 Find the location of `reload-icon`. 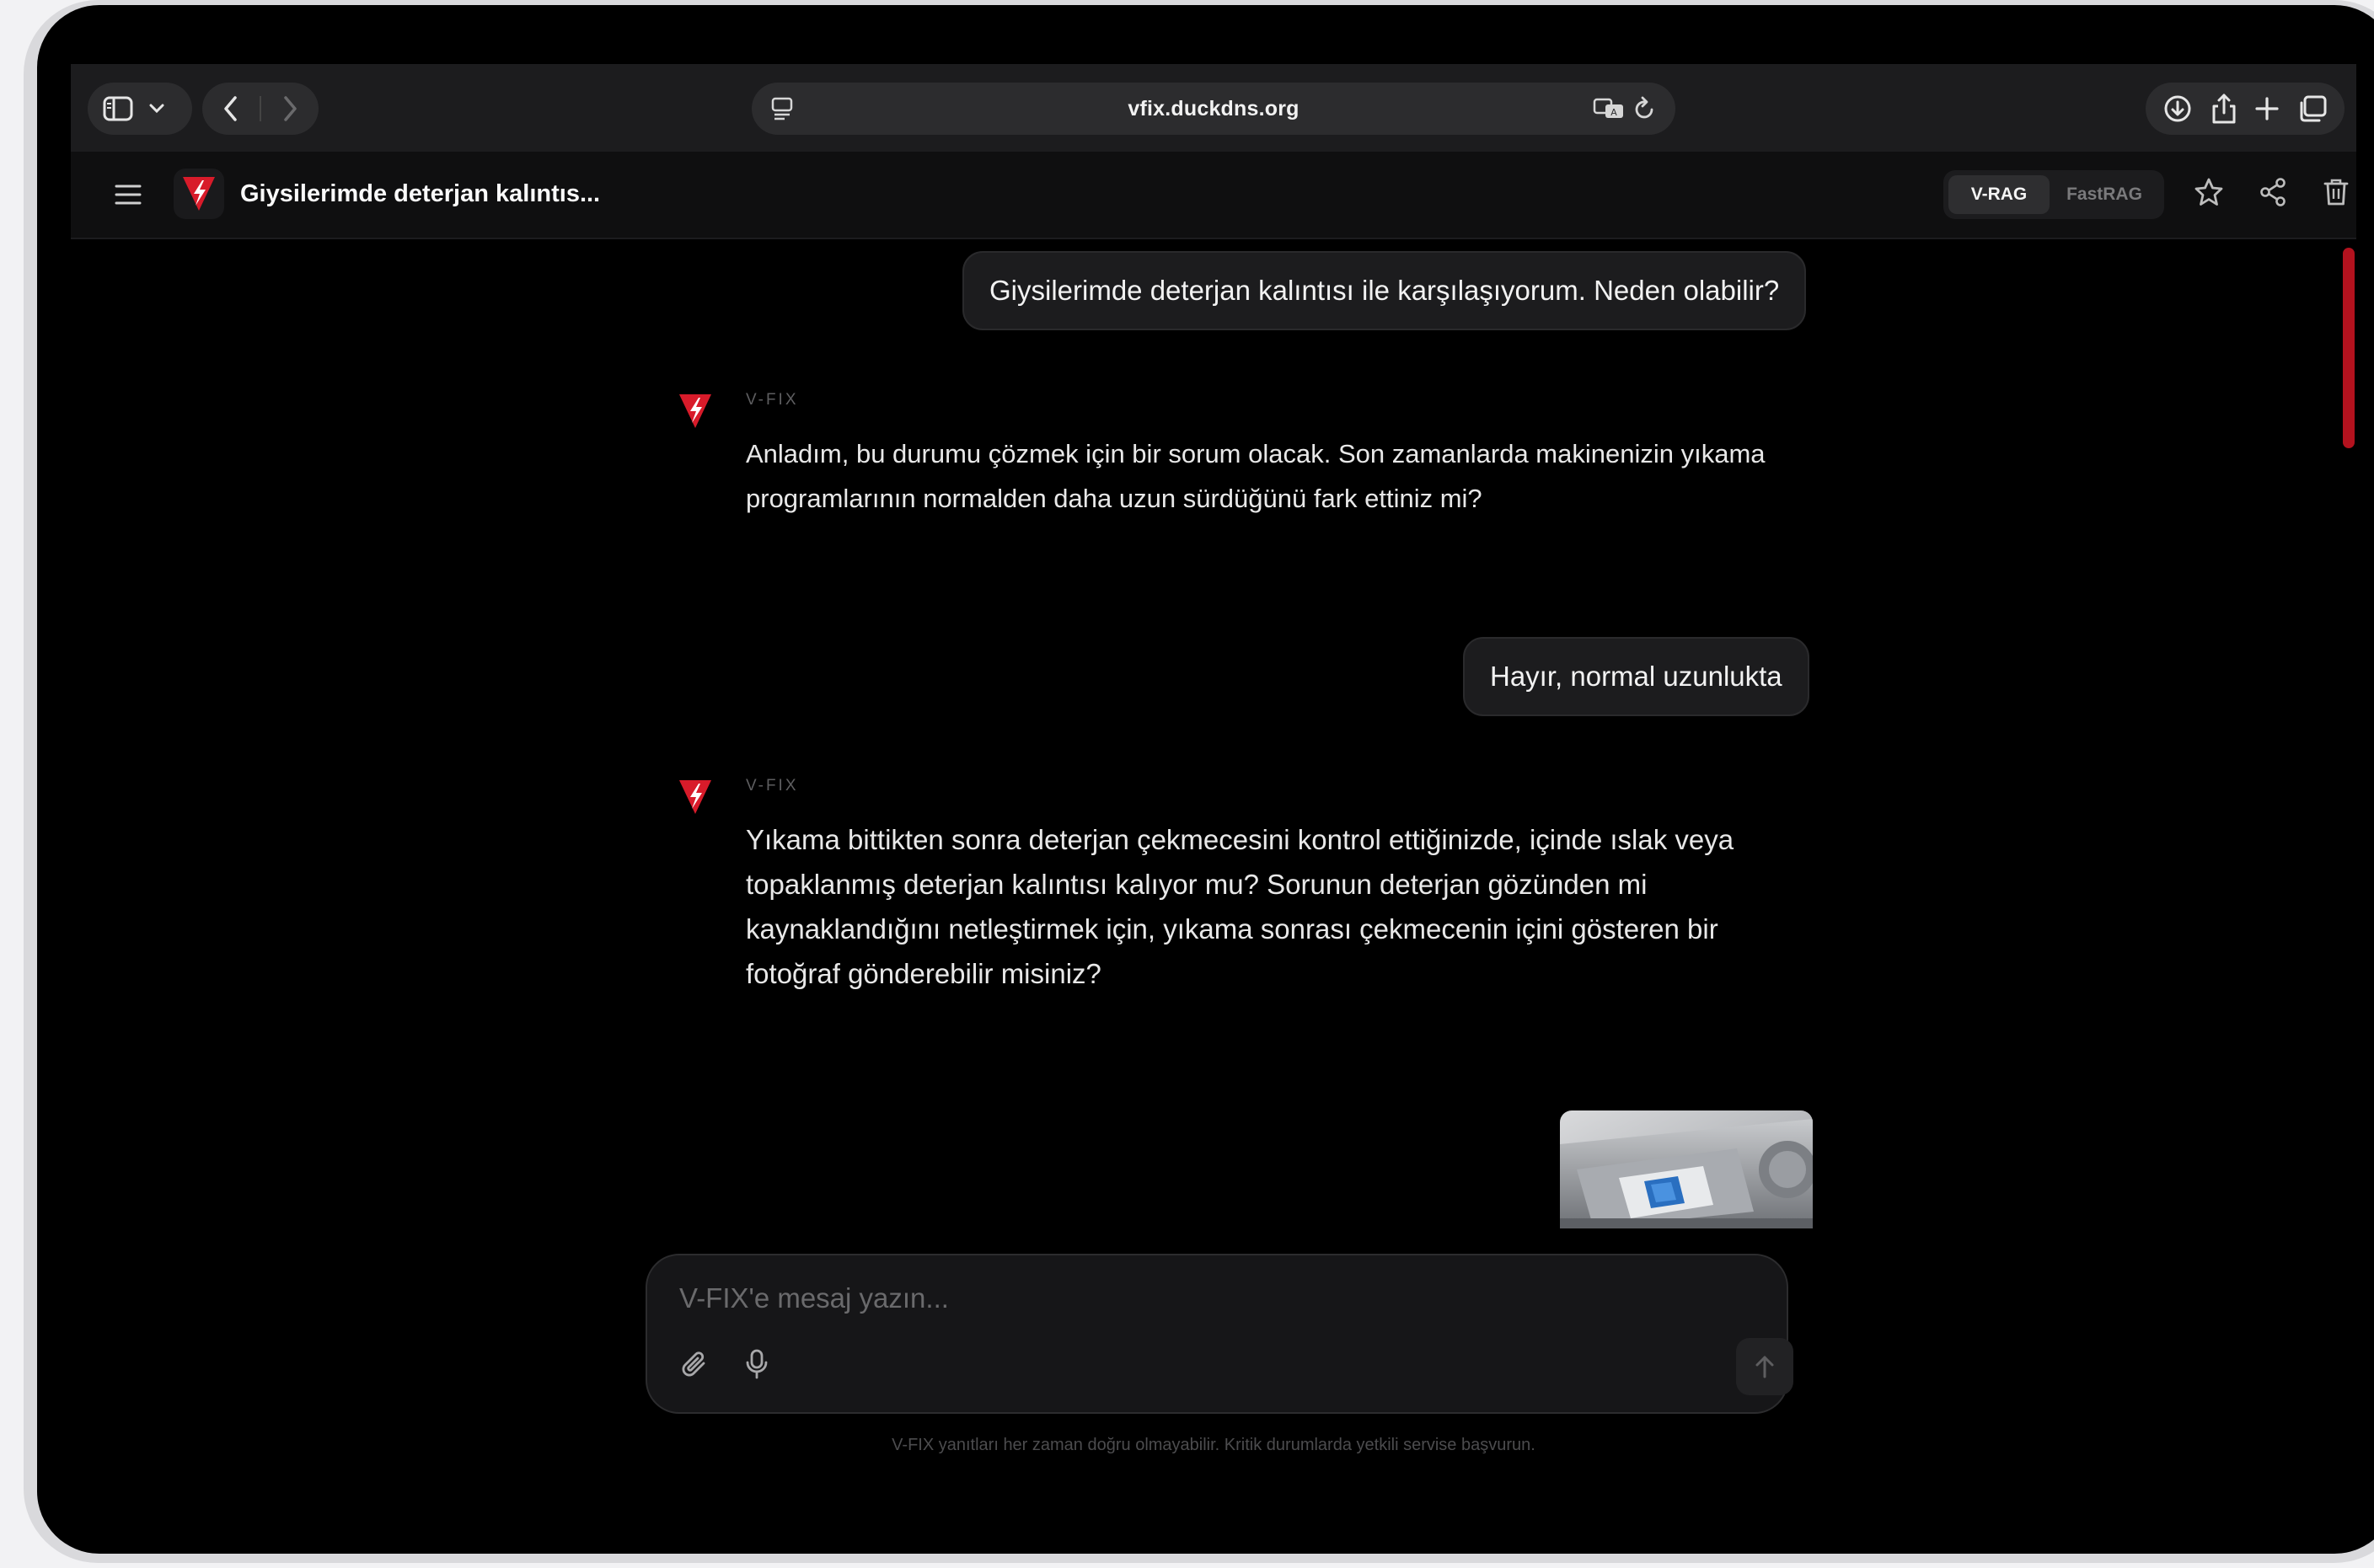

reload-icon is located at coordinates (1645, 108).